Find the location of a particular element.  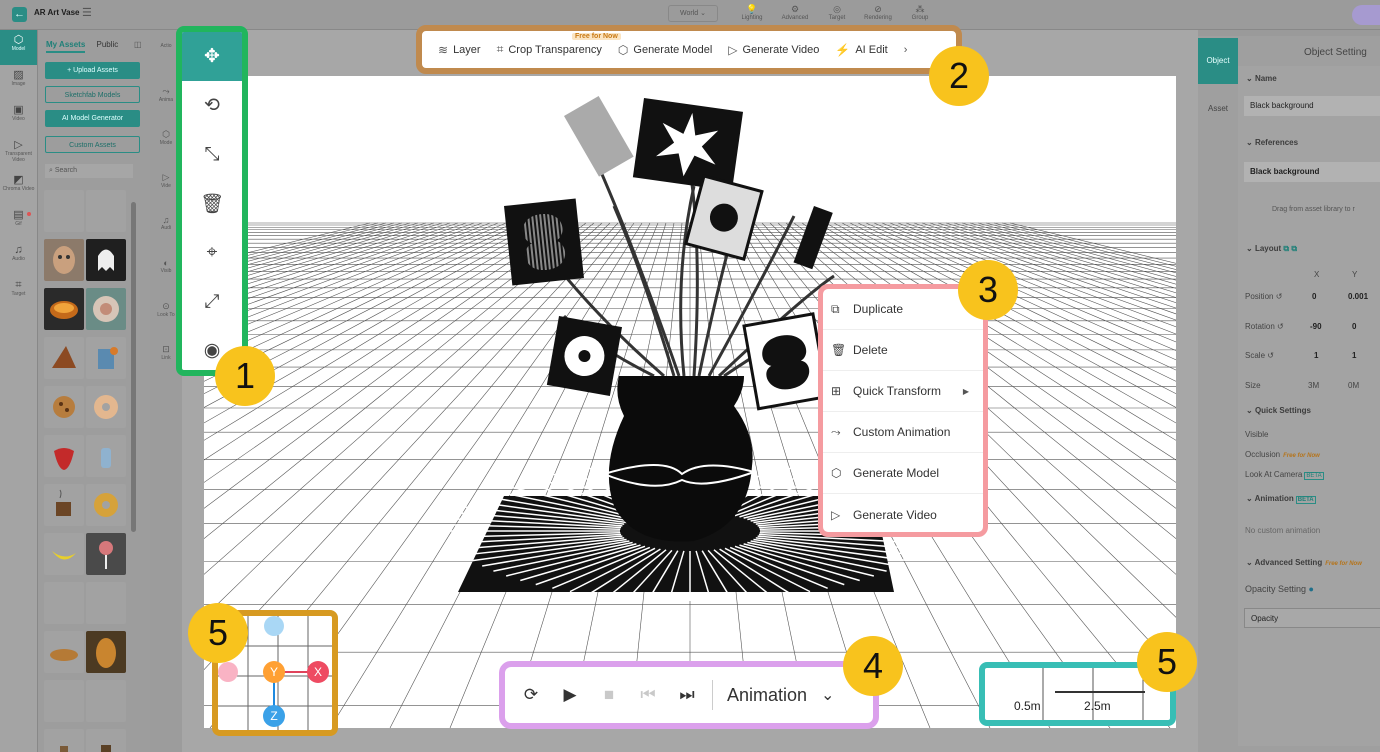

scale-x: 1 is located at coordinates (1316, 355).